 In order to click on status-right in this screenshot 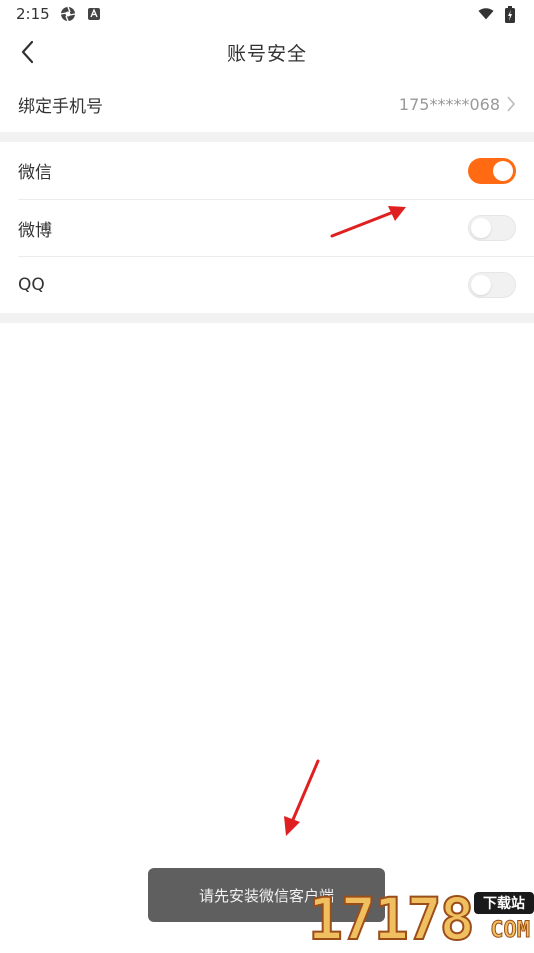, I will do `click(498, 14)`.